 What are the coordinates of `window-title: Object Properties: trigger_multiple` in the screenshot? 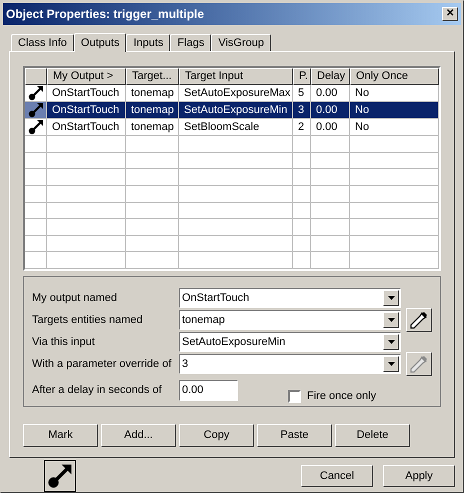 It's located at (106, 14).